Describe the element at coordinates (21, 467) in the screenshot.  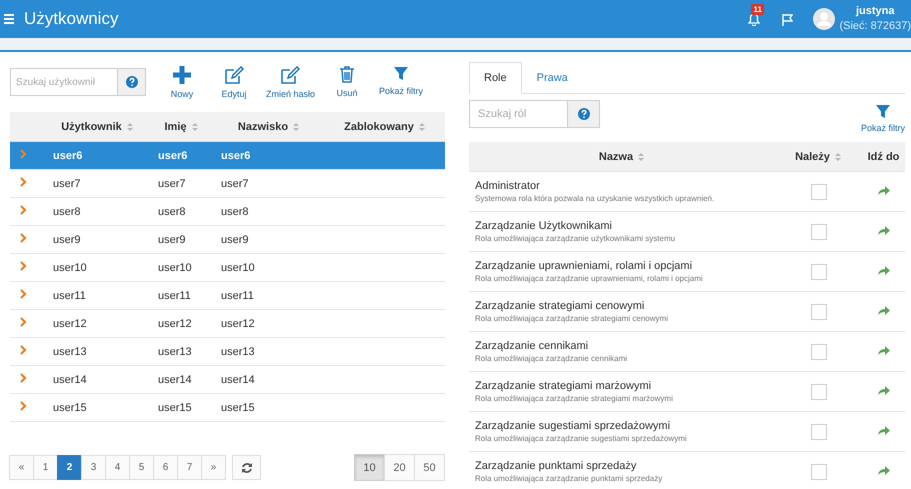
I see `page-button: «` at that location.